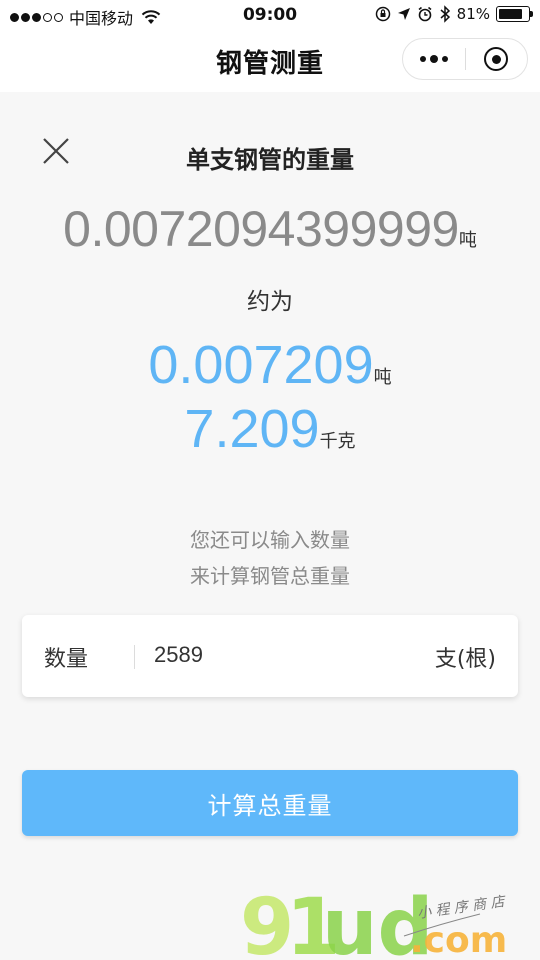 The width and height of the screenshot is (540, 960). Describe the element at coordinates (458, 940) in the screenshot. I see `svg-text: .com` at that location.